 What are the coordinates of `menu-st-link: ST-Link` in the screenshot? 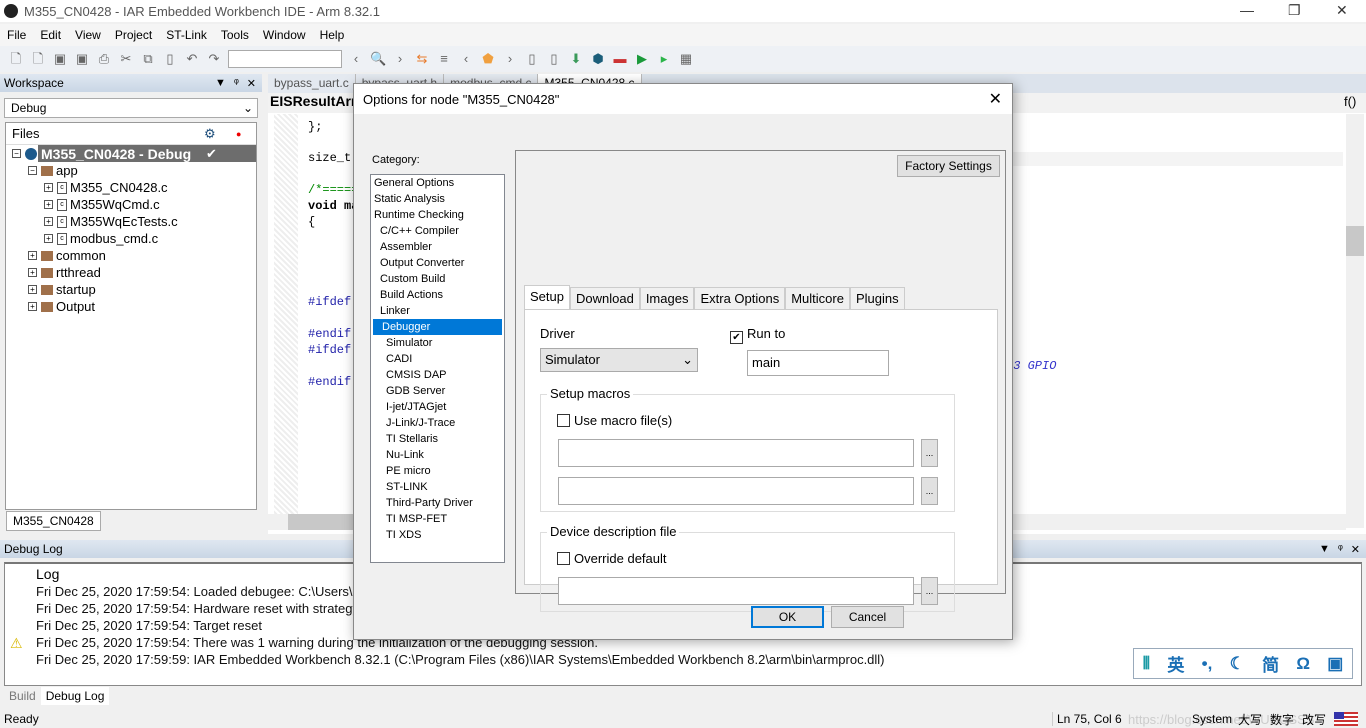 It's located at (186, 35).